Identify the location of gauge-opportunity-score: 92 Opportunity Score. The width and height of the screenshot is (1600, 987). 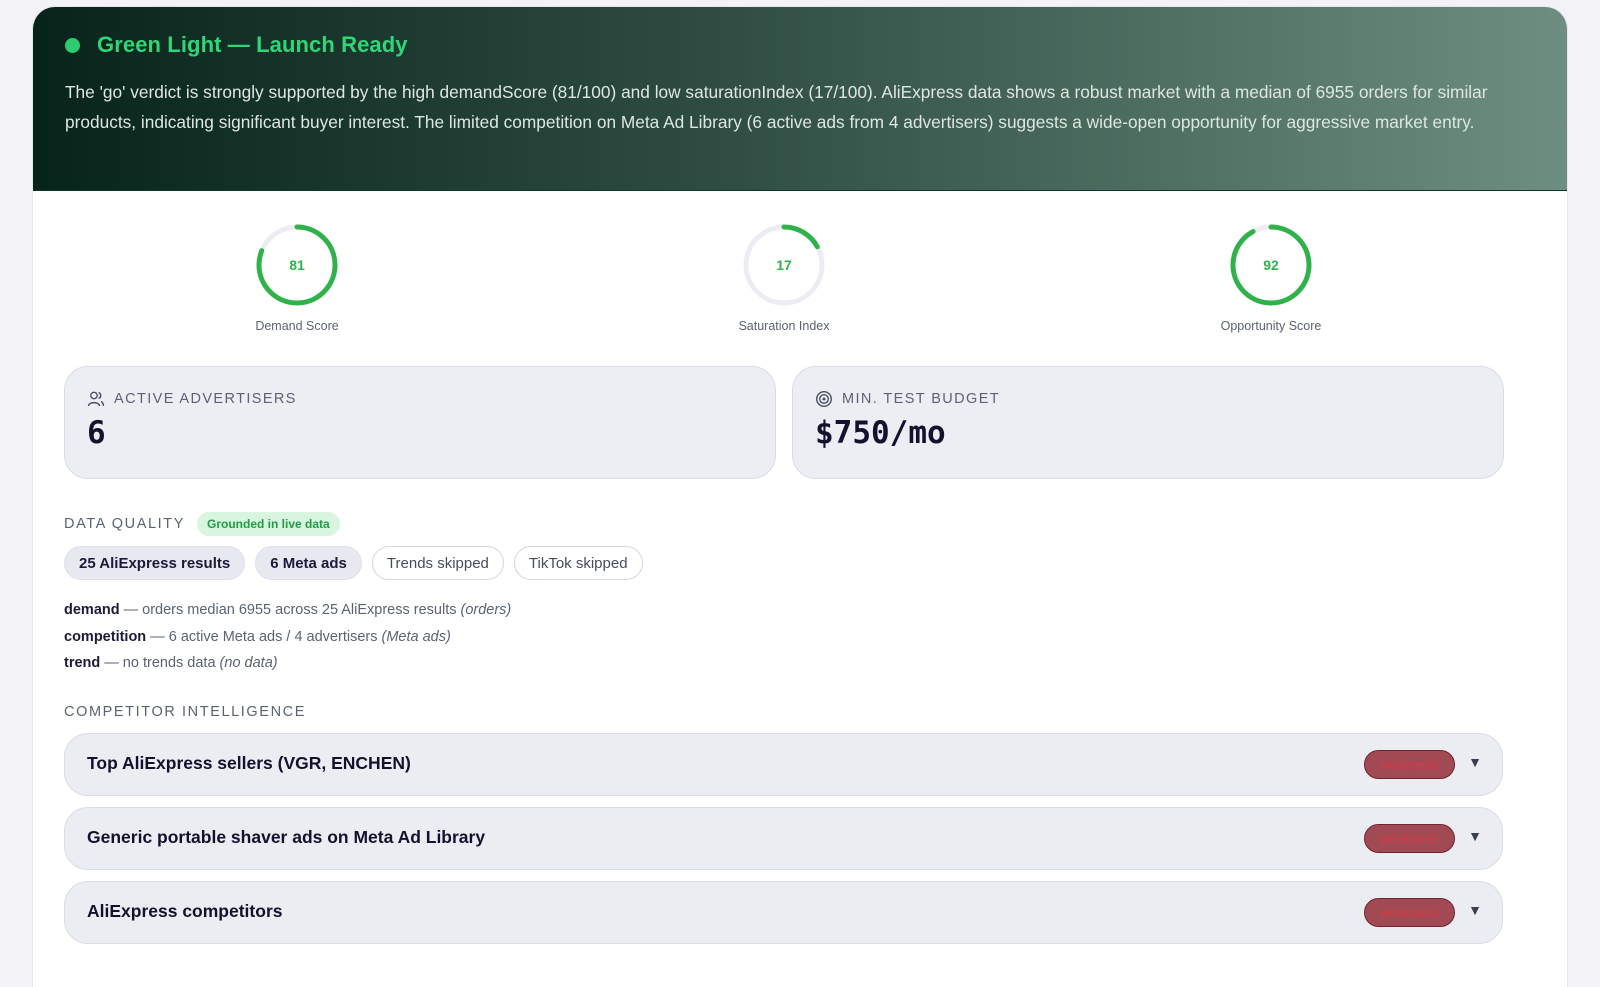
(1271, 278).